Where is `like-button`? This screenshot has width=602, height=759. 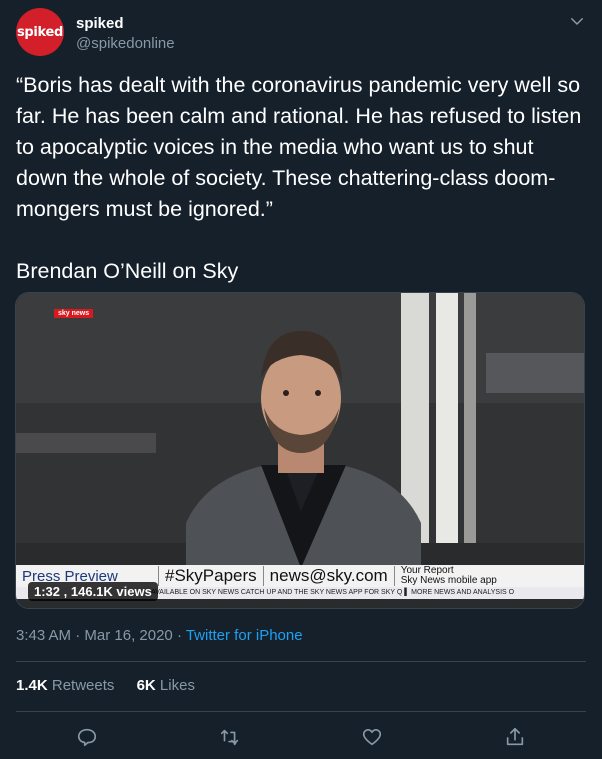
like-button is located at coordinates (372, 737).